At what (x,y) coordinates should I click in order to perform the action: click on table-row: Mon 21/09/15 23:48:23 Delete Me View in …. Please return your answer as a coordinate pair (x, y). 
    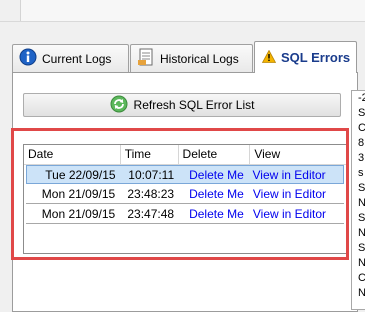
    Looking at the image, I should click on (185, 194).